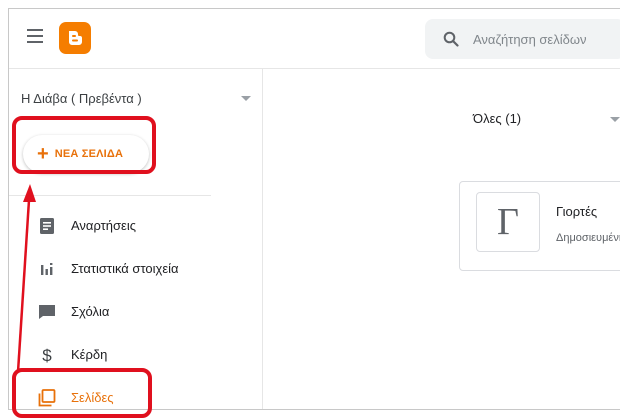  Describe the element at coordinates (125, 268) in the screenshot. I see `sidebar-item-label: Στατιστικά στοιχεία` at that location.